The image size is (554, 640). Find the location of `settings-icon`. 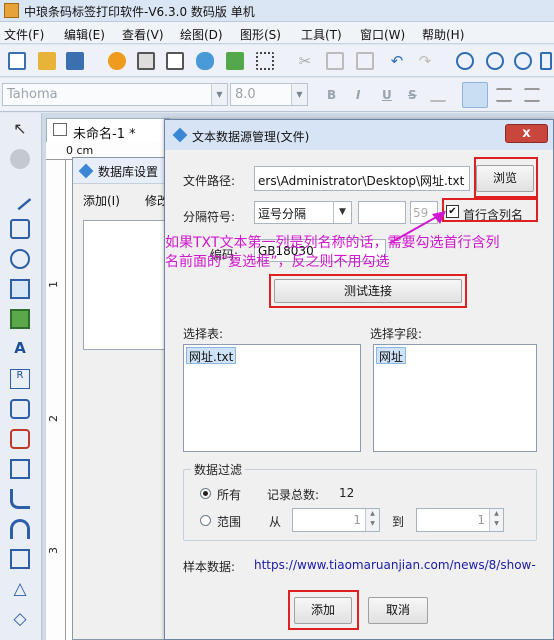

settings-icon is located at coordinates (117, 61).